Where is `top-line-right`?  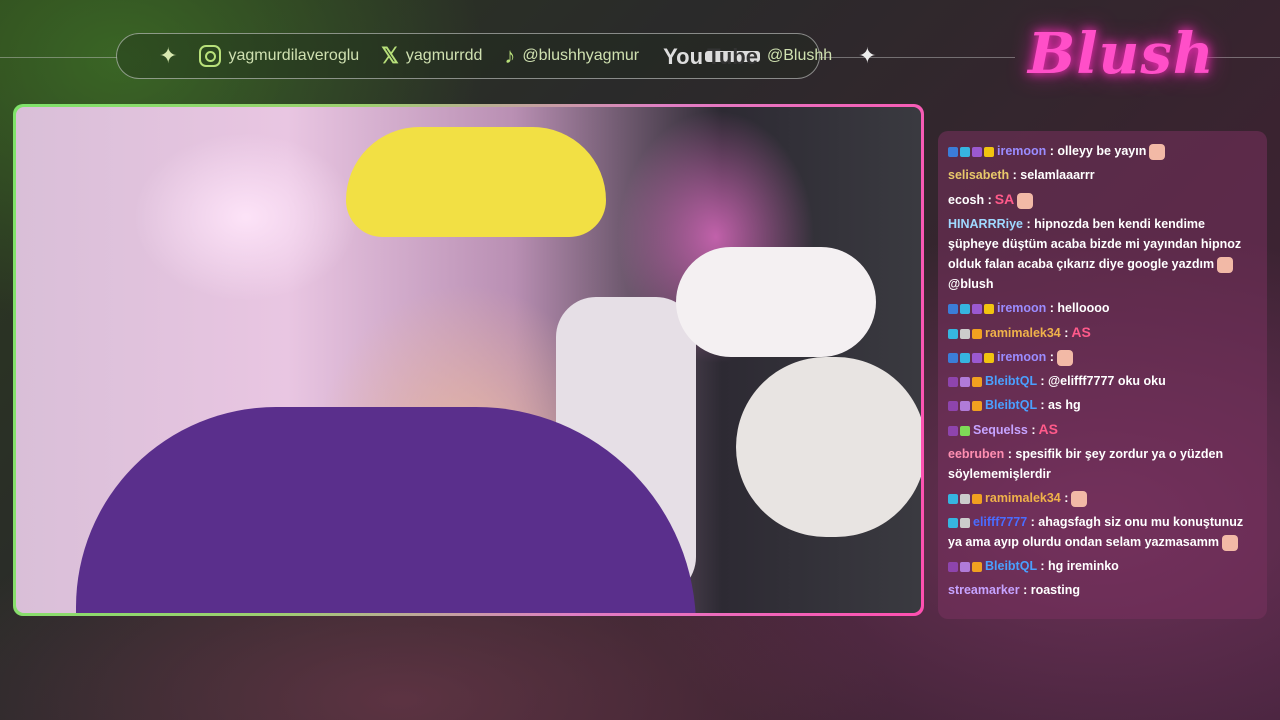
top-line-right is located at coordinates (917, 57).